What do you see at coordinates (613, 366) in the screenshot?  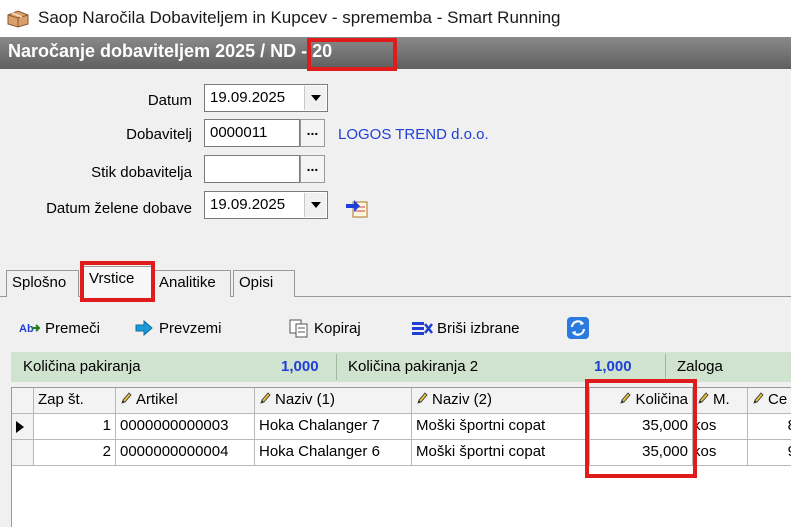 I see `kolicina-pakiranja-2-value: 1,000` at bounding box center [613, 366].